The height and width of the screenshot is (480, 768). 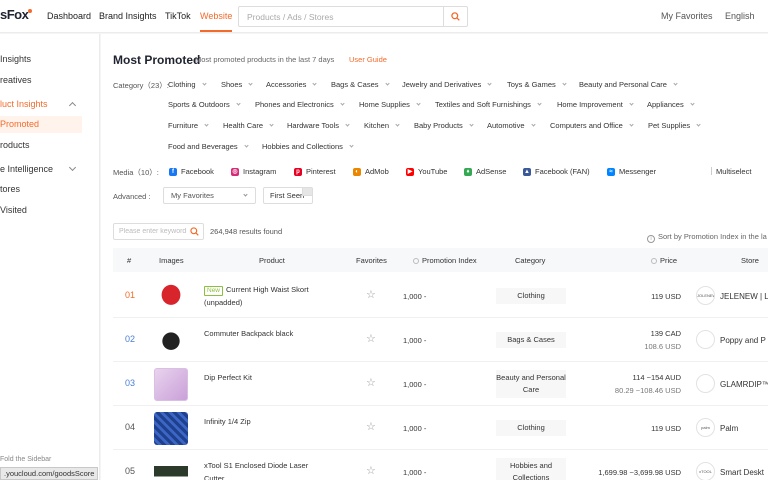 What do you see at coordinates (208, 146) in the screenshot?
I see `category-chip: Food and Beverages` at bounding box center [208, 146].